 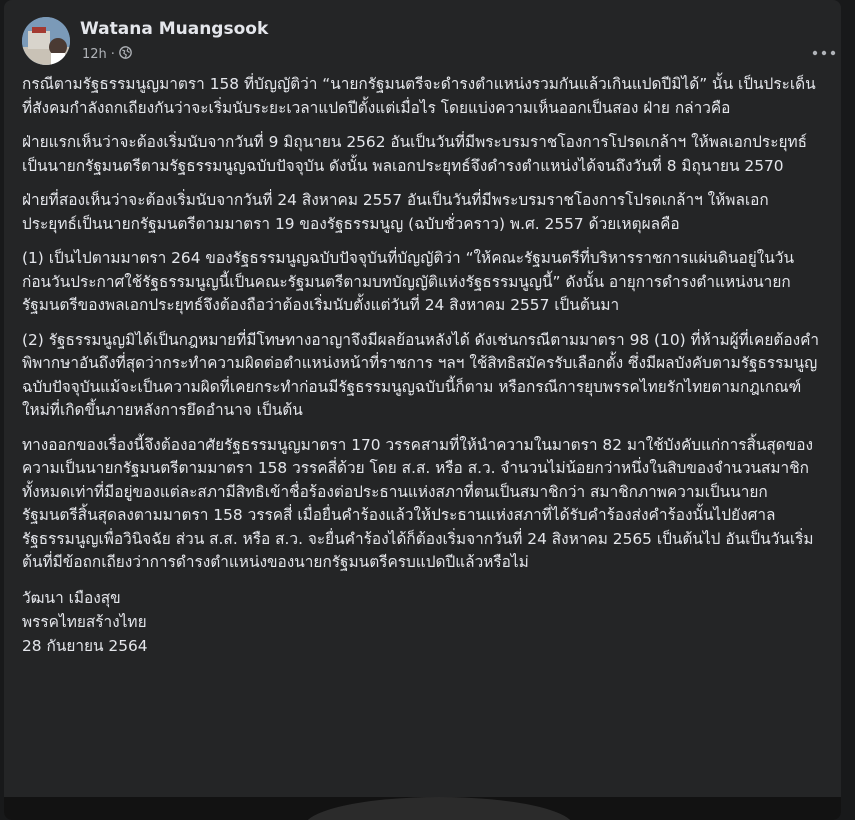 I want to click on globe-icon, so click(x=125, y=54).